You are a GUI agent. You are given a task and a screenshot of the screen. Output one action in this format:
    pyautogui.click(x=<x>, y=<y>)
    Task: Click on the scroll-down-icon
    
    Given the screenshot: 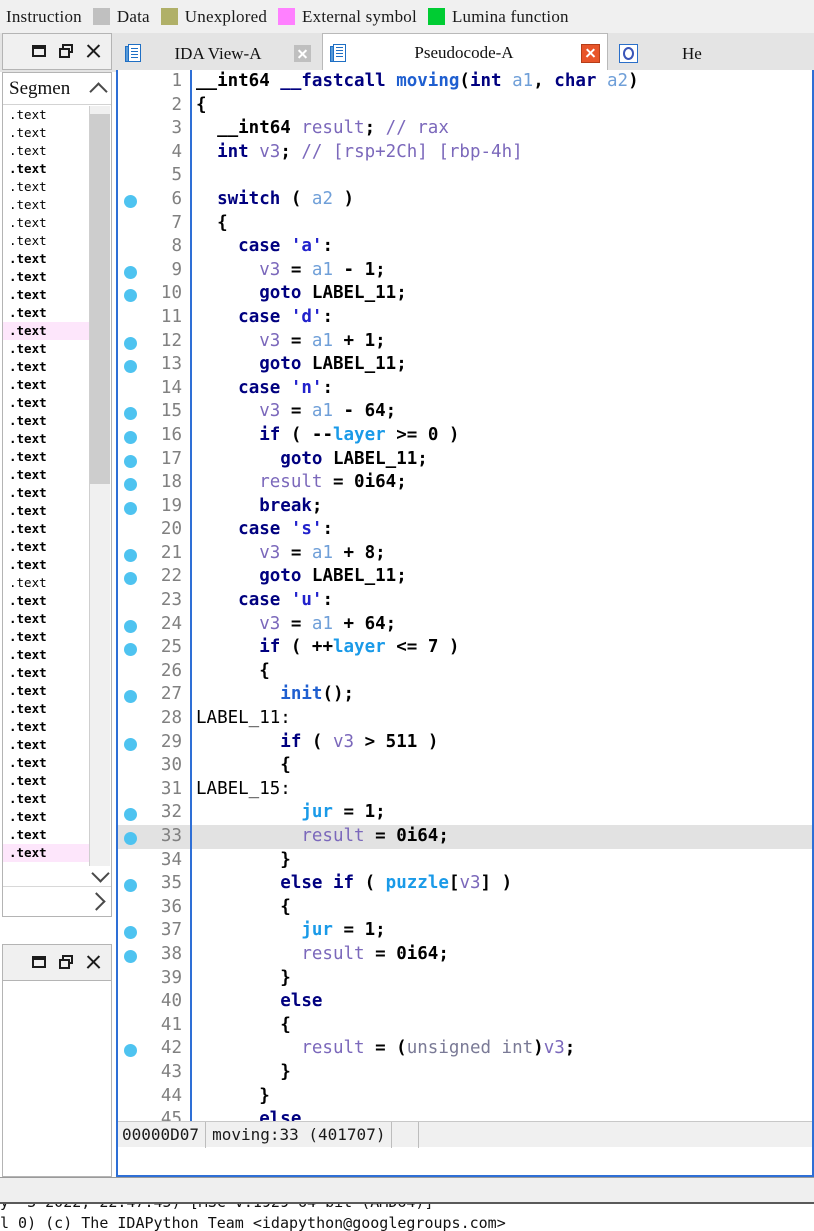 What is the action you would take?
    pyautogui.click(x=100, y=873)
    